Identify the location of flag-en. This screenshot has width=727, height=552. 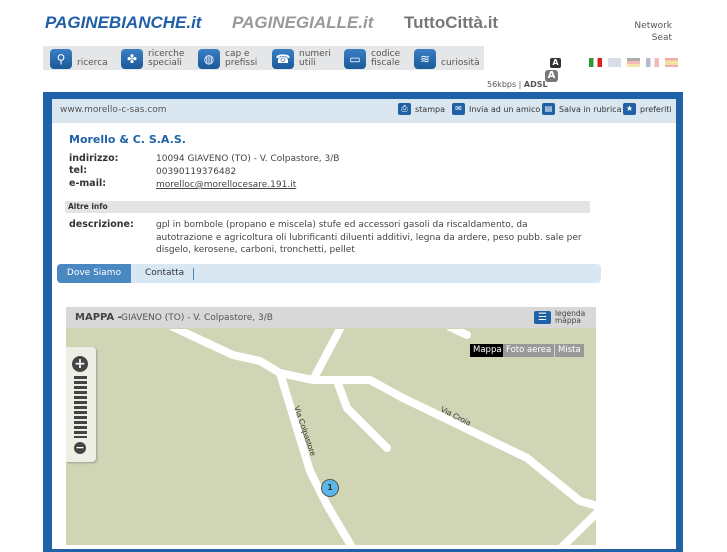
(614, 62).